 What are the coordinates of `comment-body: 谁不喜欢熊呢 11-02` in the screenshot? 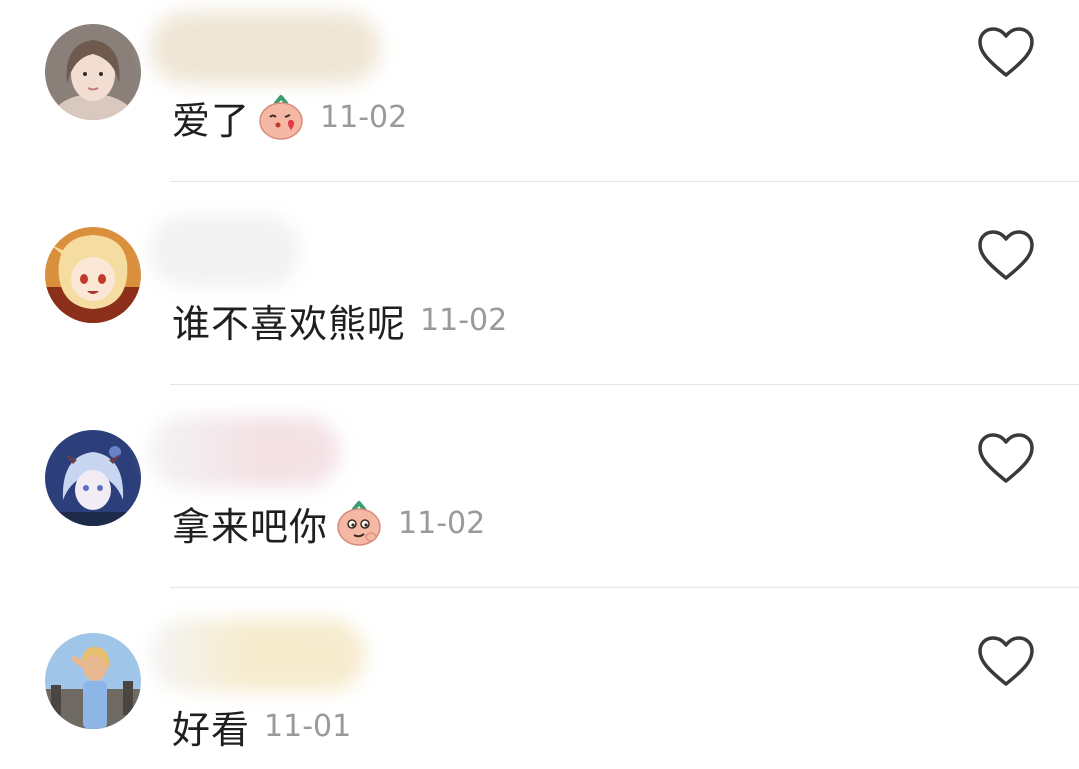 It's located at (340, 320).